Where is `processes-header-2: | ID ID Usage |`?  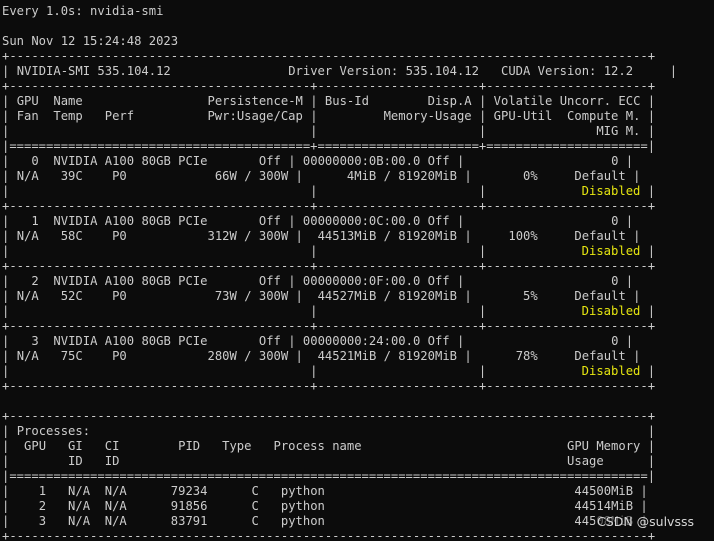
processes-header-2: | ID ID Usage | is located at coordinates (329, 461).